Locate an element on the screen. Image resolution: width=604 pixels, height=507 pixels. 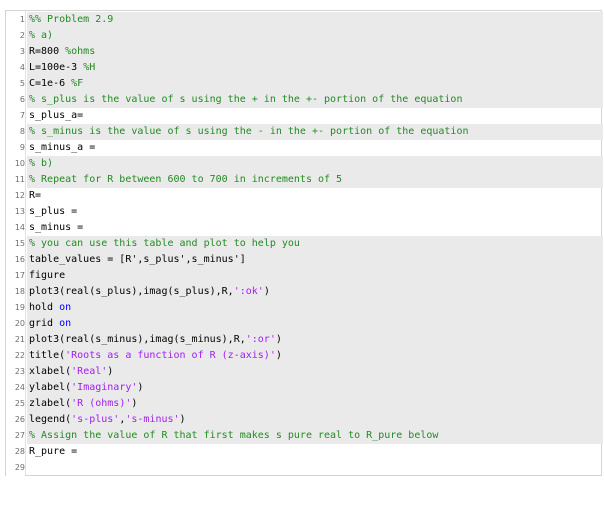
line-number: 15 is located at coordinates (15, 244).